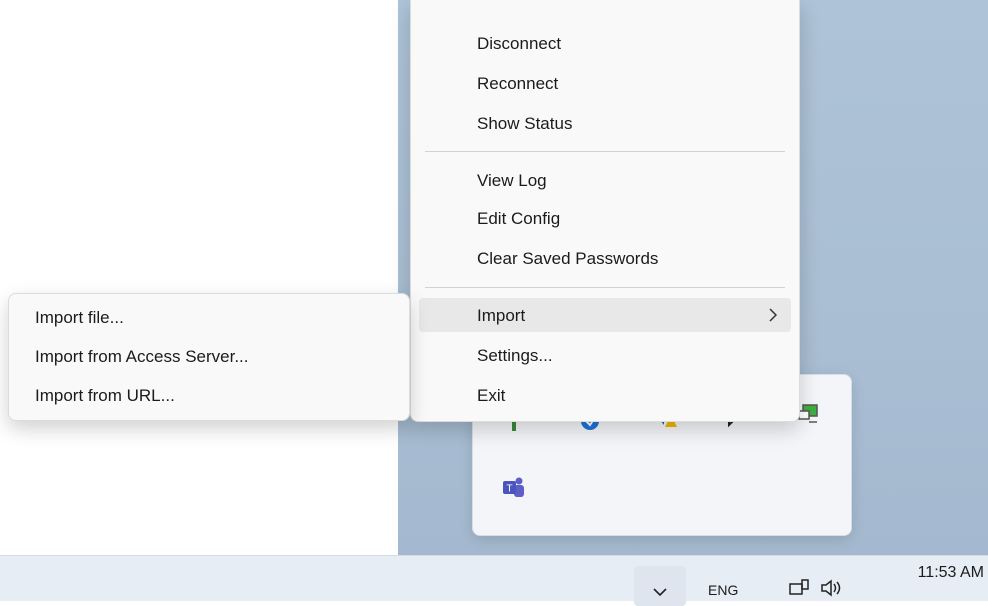 The image size is (988, 606). What do you see at coordinates (605, 123) in the screenshot?
I see `menu-item-show-status: Show Status` at bounding box center [605, 123].